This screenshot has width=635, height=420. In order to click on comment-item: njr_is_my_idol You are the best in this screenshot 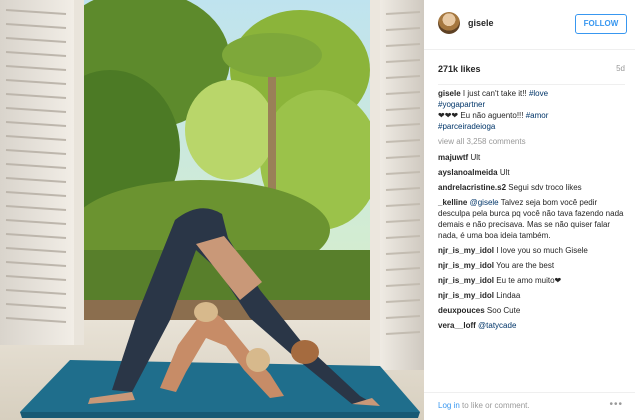, I will do `click(532, 265)`.